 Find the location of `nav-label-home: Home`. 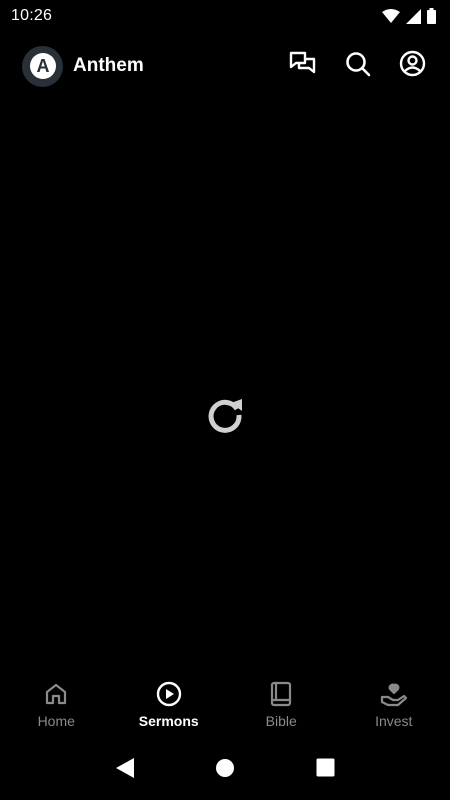

nav-label-home: Home is located at coordinates (56, 721).